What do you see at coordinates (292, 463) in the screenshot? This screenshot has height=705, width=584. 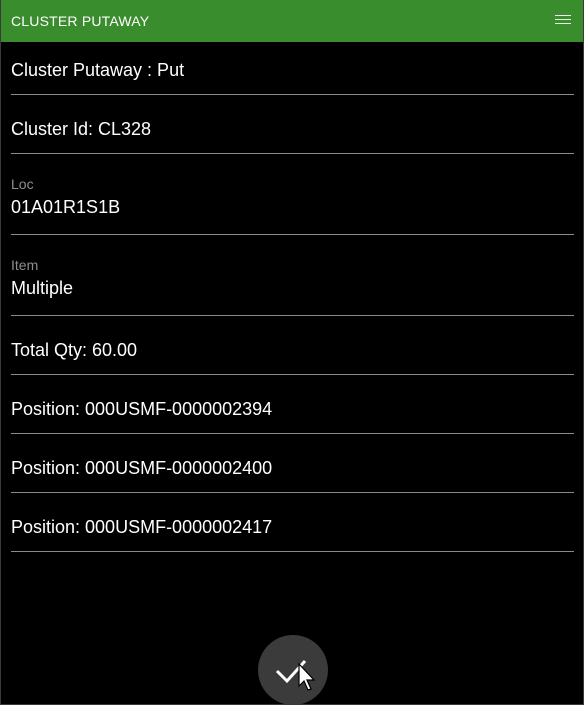 I see `position-row: Position: 000USMF-0000002400` at bounding box center [292, 463].